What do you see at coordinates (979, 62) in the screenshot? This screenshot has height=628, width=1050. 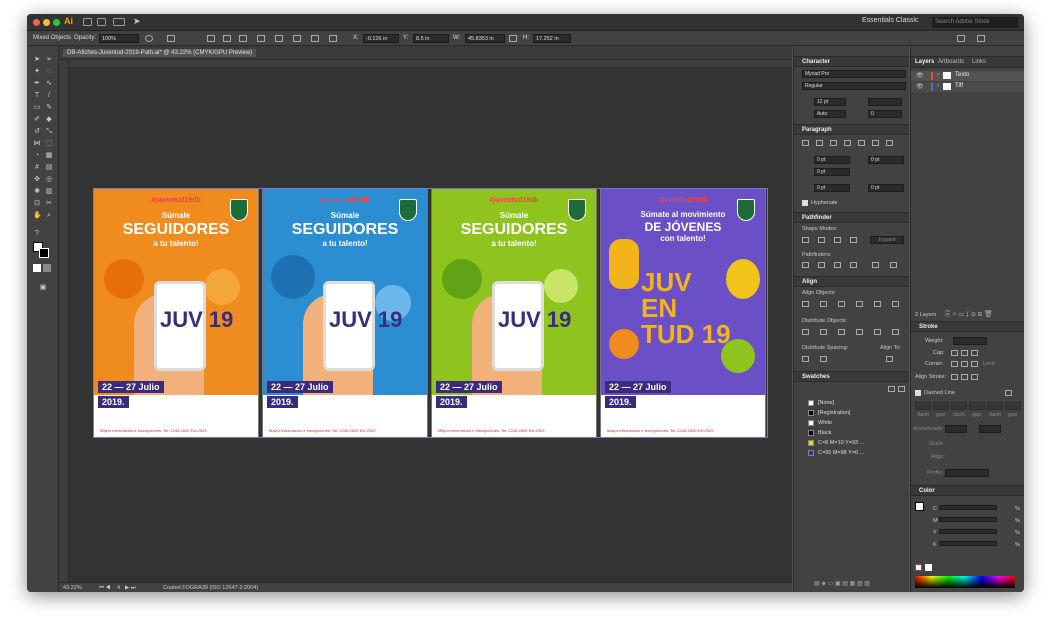 I see `tab-links: Links` at bounding box center [979, 62].